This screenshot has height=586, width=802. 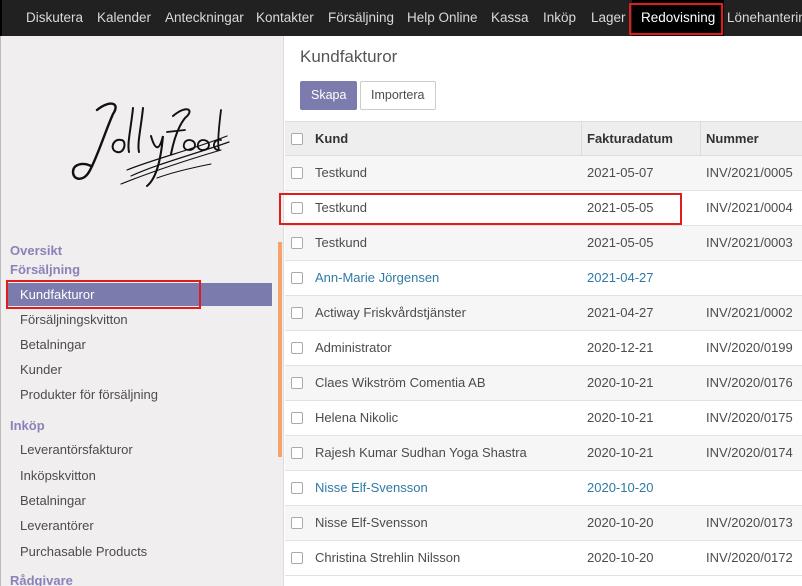 What do you see at coordinates (749, 417) in the screenshot?
I see `cell-nummer: INV/2020/0175` at bounding box center [749, 417].